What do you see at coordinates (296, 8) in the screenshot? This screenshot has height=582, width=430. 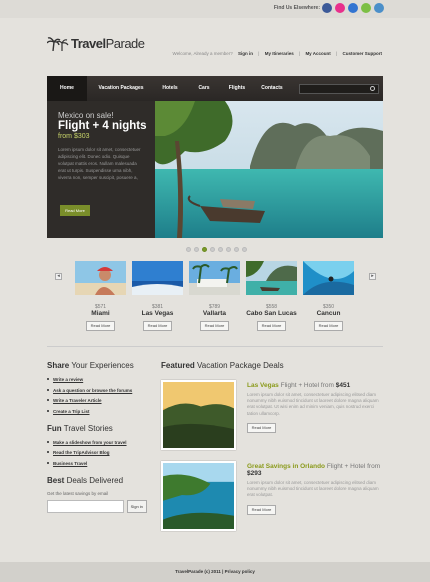 I see `find-us-label: Find Us Elsewhere:` at bounding box center [296, 8].